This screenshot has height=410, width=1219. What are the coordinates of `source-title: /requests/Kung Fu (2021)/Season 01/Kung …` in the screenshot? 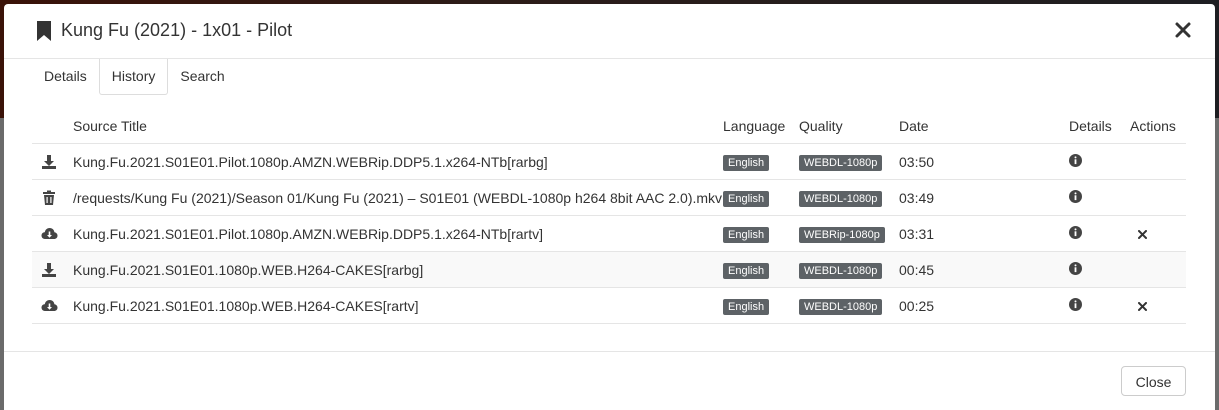 It's located at (398, 197).